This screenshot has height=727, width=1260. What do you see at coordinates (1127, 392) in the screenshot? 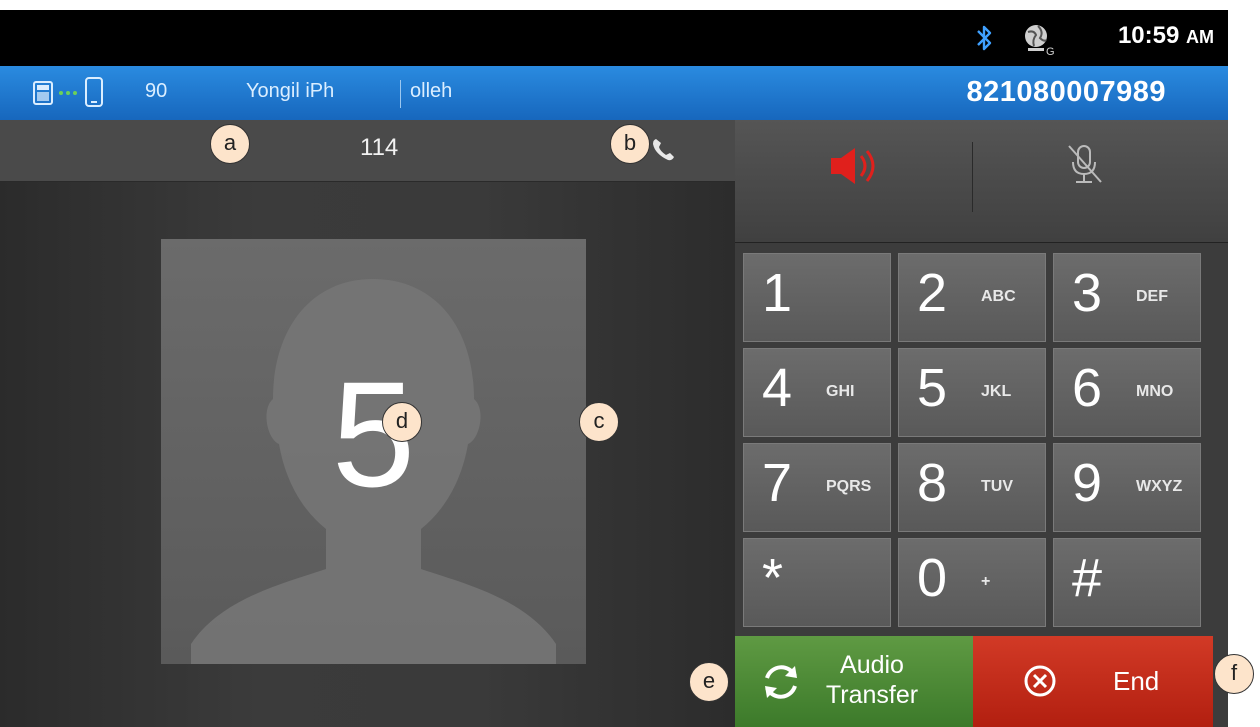
I see `key-6: 6 MNO` at bounding box center [1127, 392].